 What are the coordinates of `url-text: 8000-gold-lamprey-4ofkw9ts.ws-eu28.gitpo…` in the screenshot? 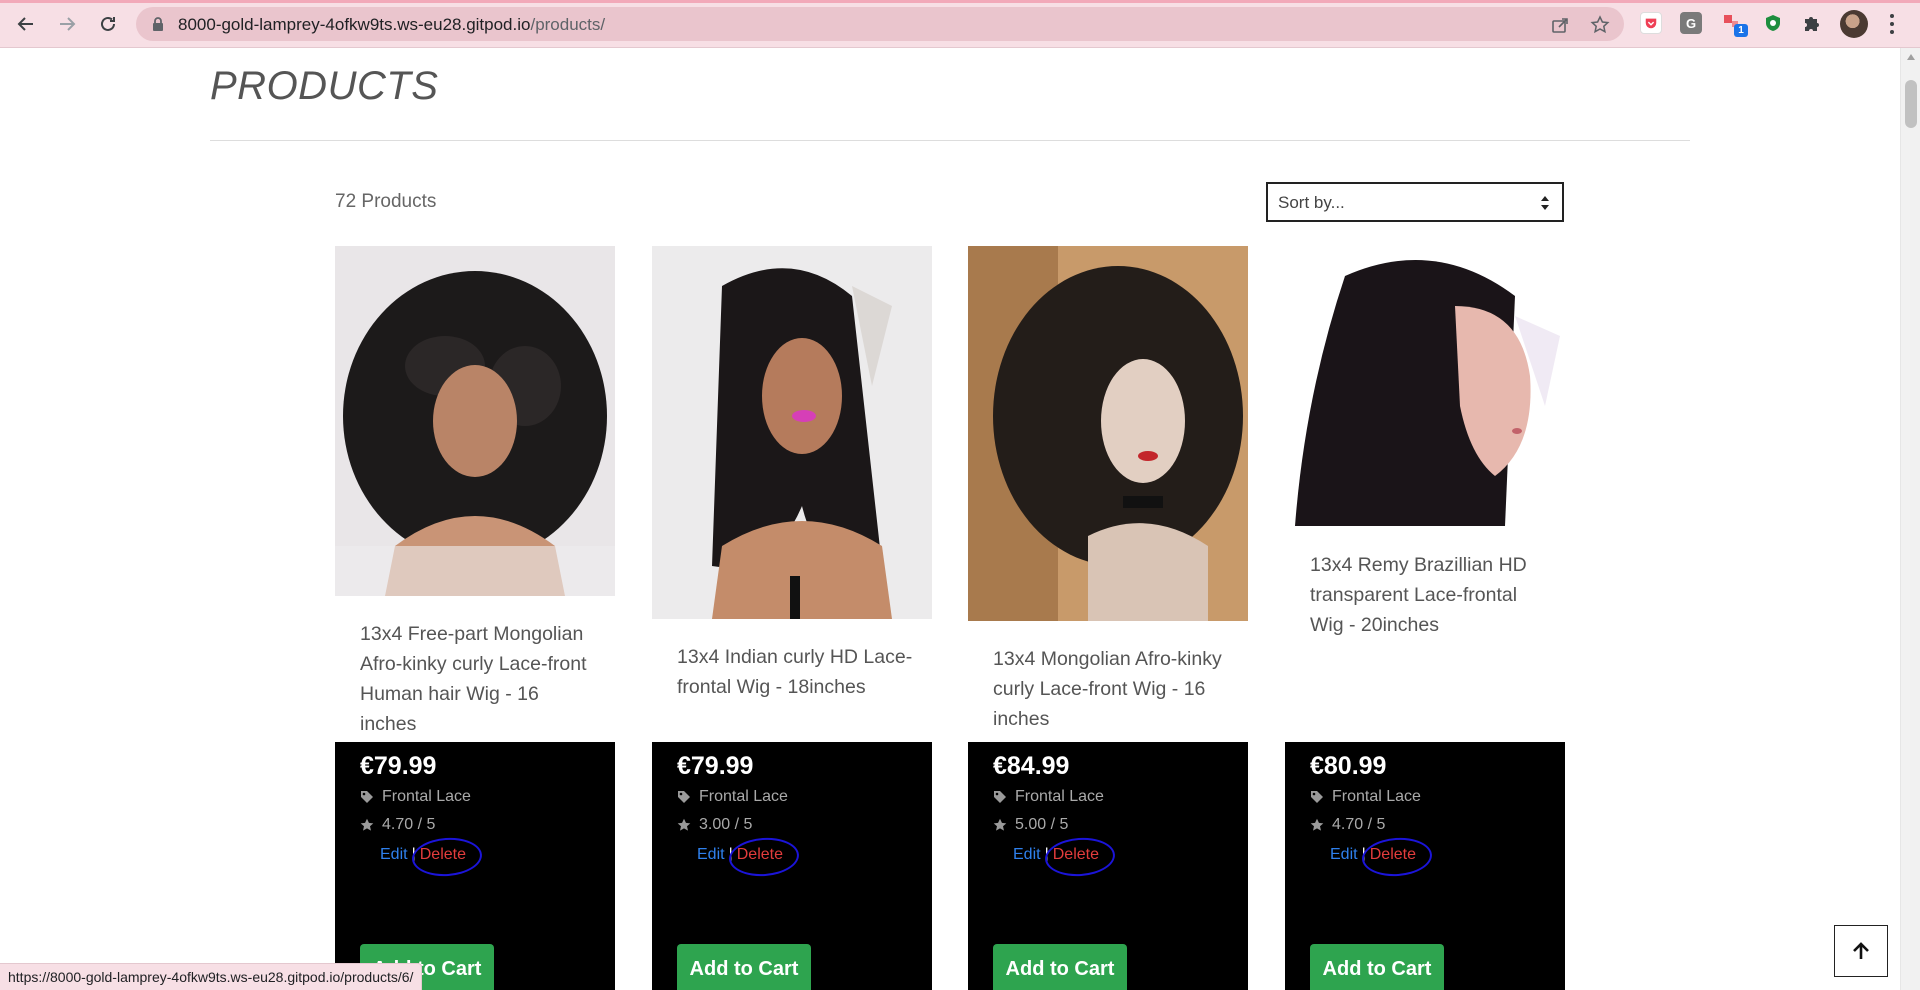 It's located at (391, 25).